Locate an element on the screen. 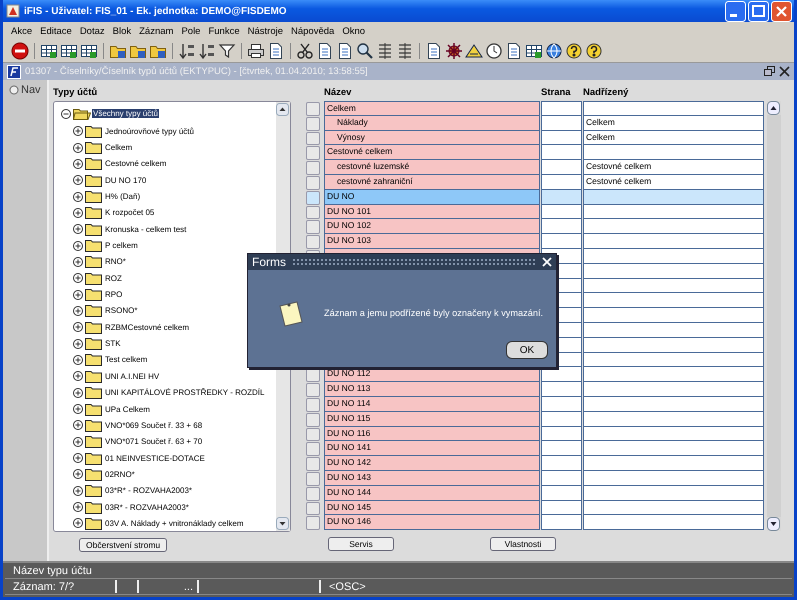  form-title: 01307 - Číselníky/Číselník typů účtů (EKTYPUC) - [čtvrtek, 01.04.2010; 13:58:55] is located at coordinates (197, 71).